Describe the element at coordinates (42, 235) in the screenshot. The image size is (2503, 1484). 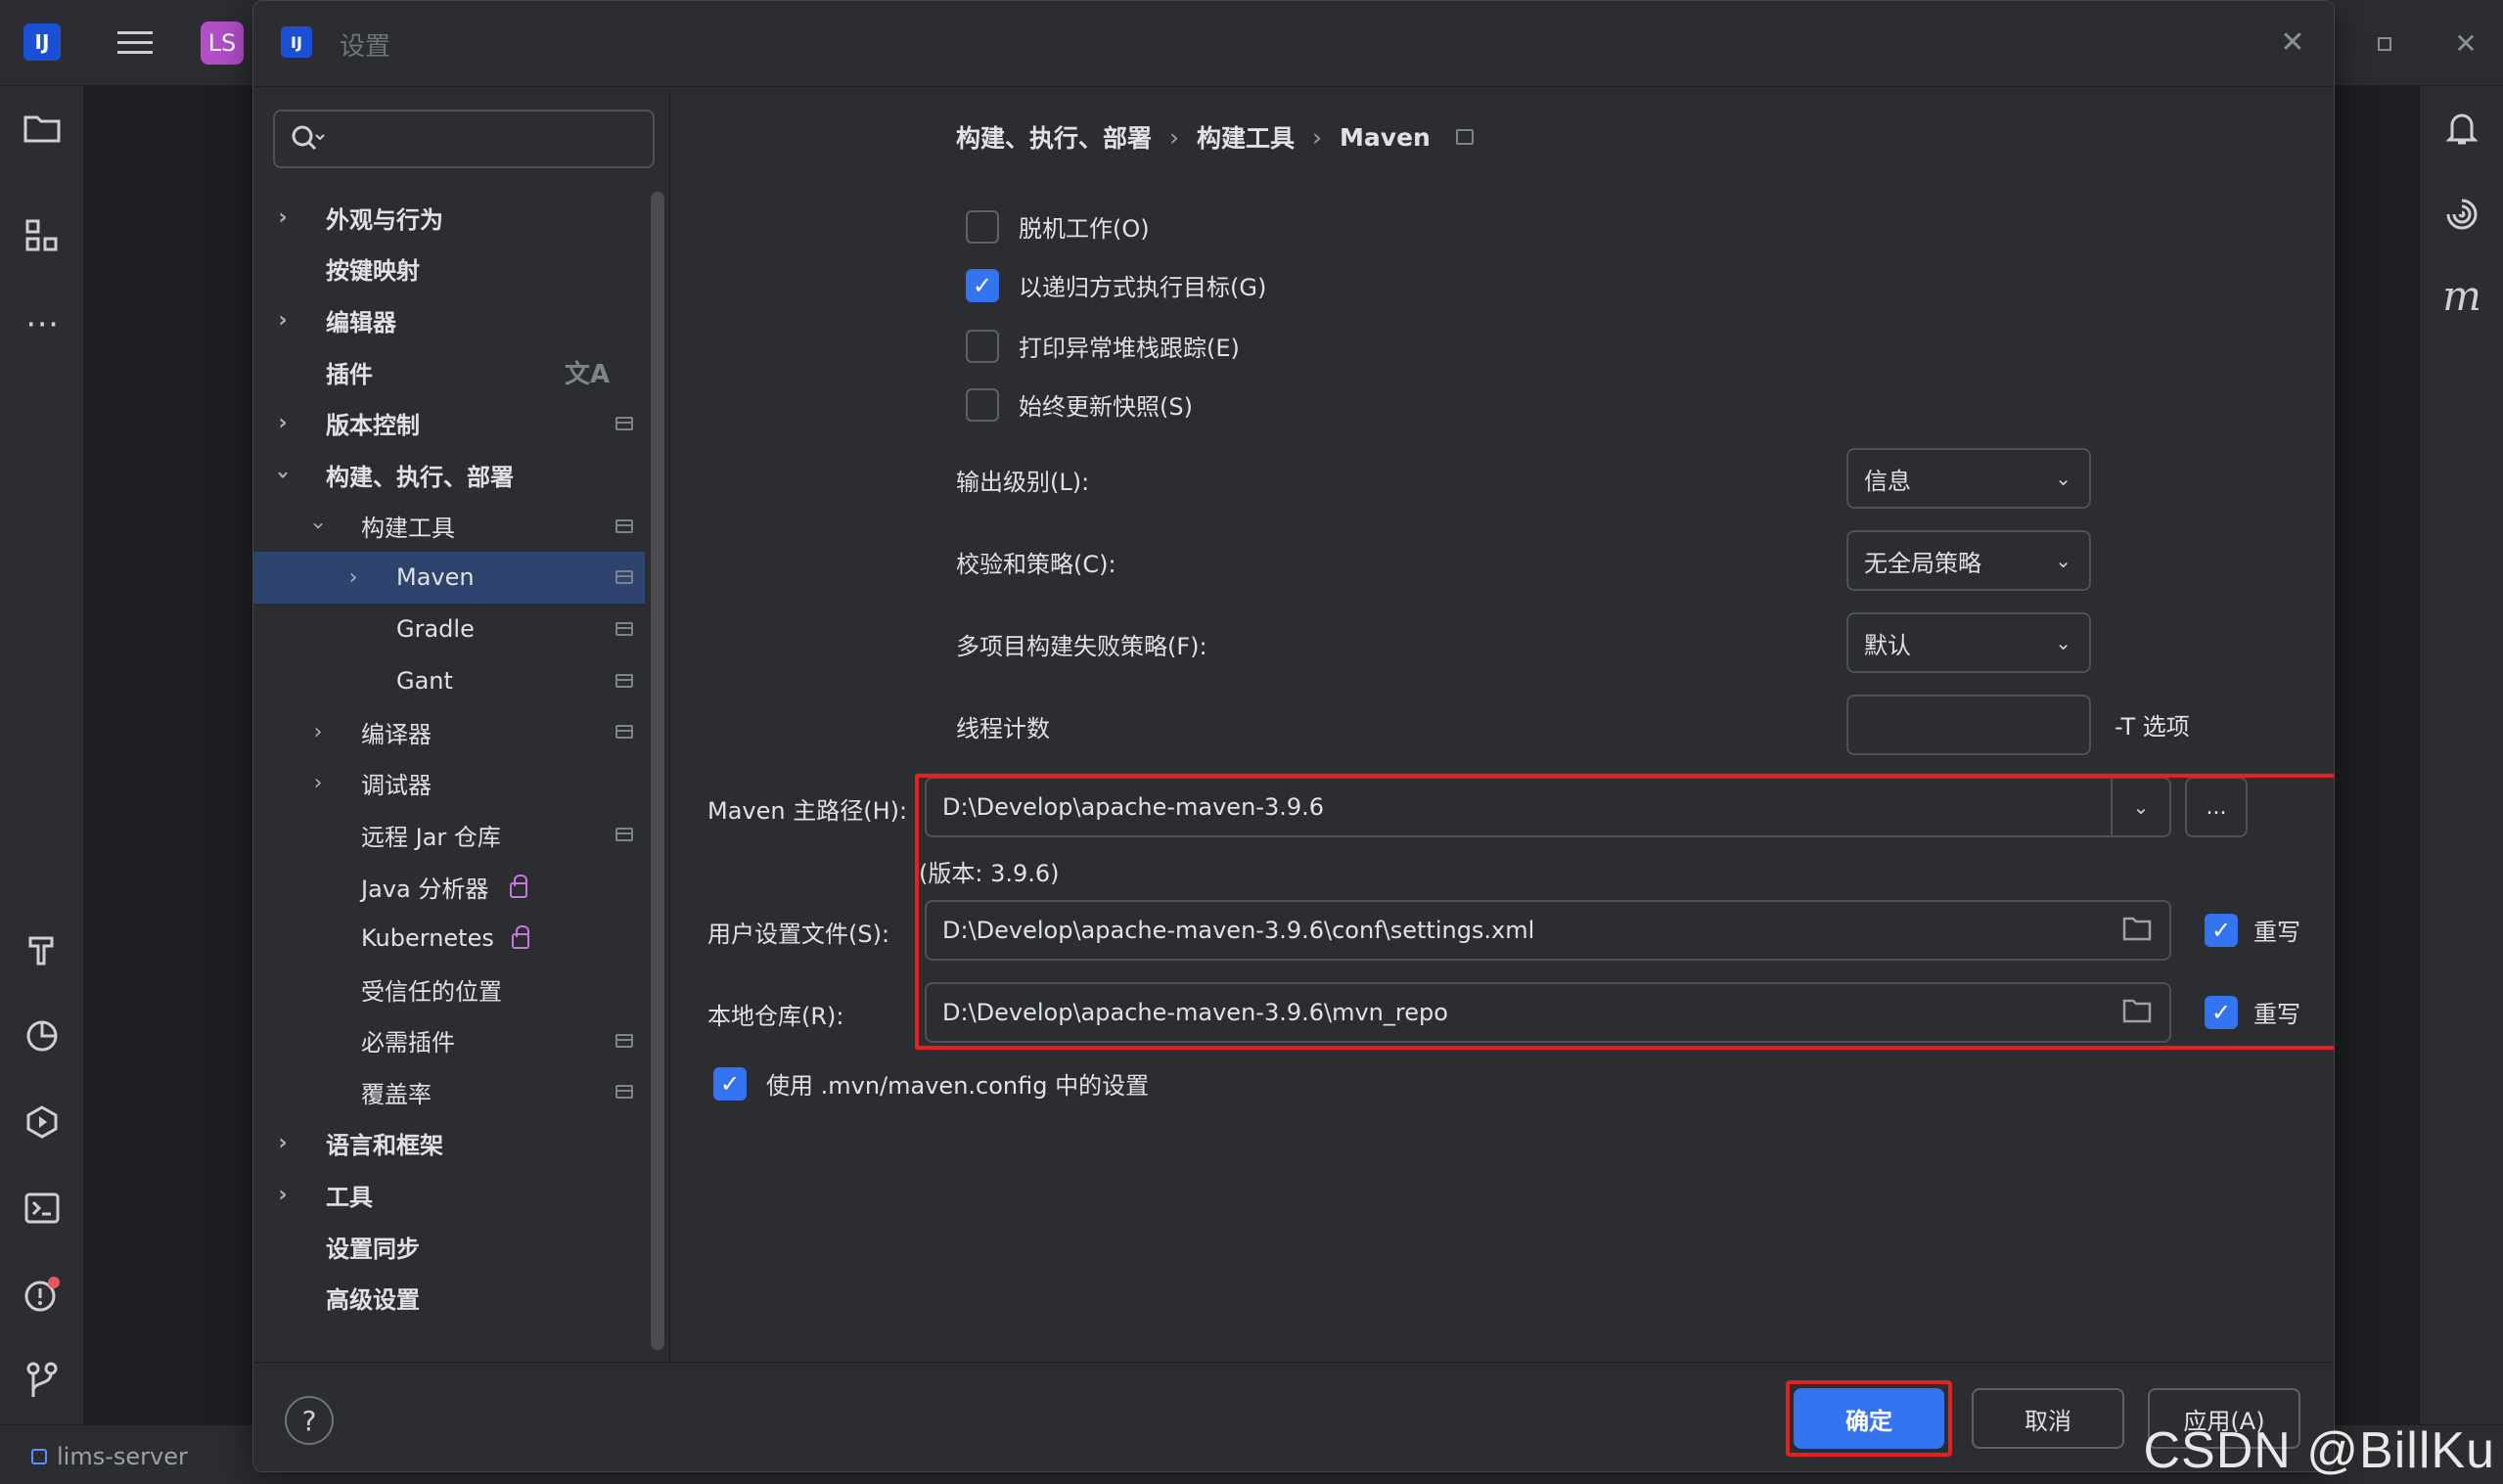
I see `structure-icon` at that location.